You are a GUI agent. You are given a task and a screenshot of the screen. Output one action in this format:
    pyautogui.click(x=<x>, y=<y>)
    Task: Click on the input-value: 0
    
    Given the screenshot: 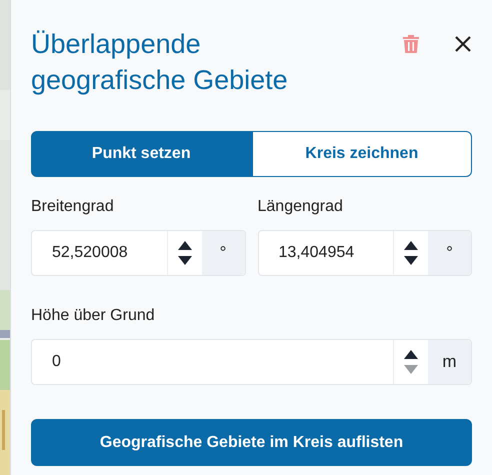 What is the action you would take?
    pyautogui.click(x=56, y=362)
    